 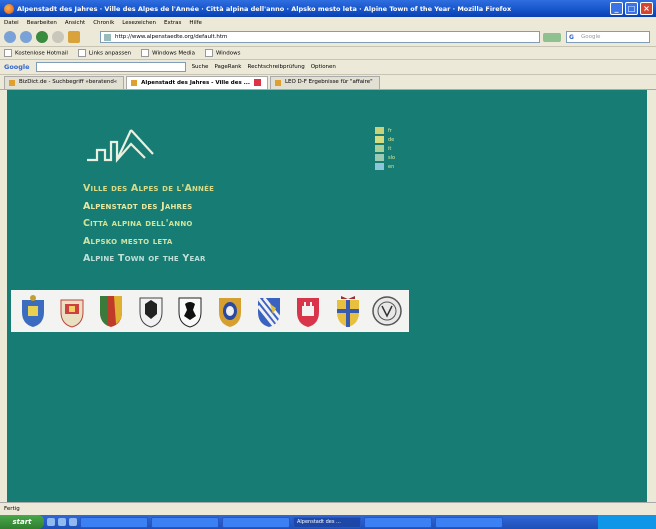 I want to click on close-button: ×, so click(x=646, y=8).